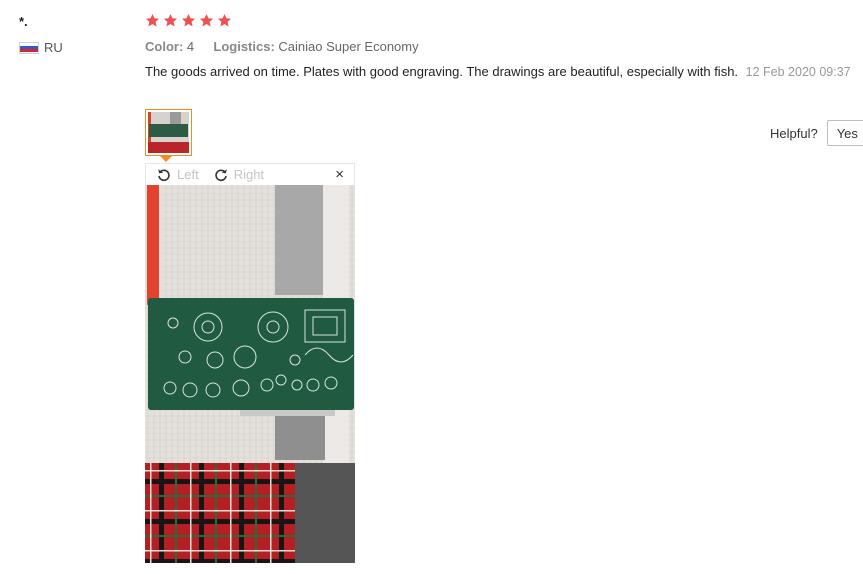  I want to click on color-value: 4, so click(190, 46).